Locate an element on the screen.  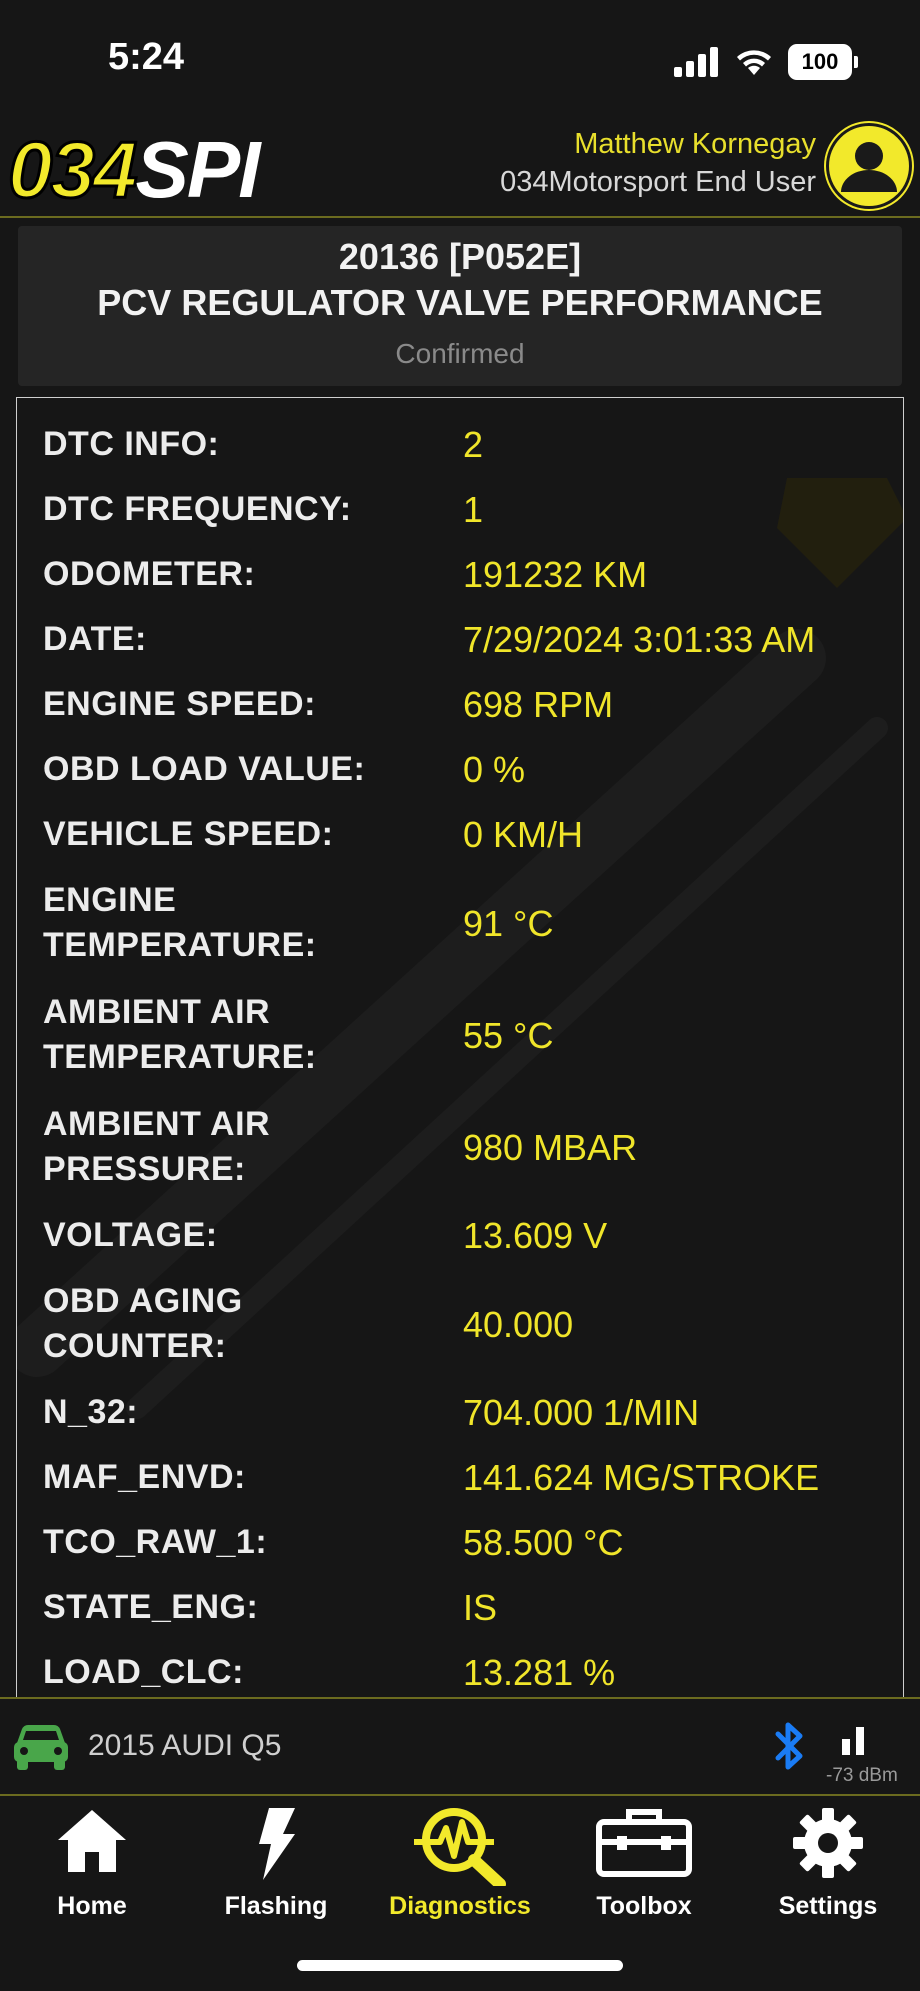
row-label: VOLTAGE: is located at coordinates (130, 1235).